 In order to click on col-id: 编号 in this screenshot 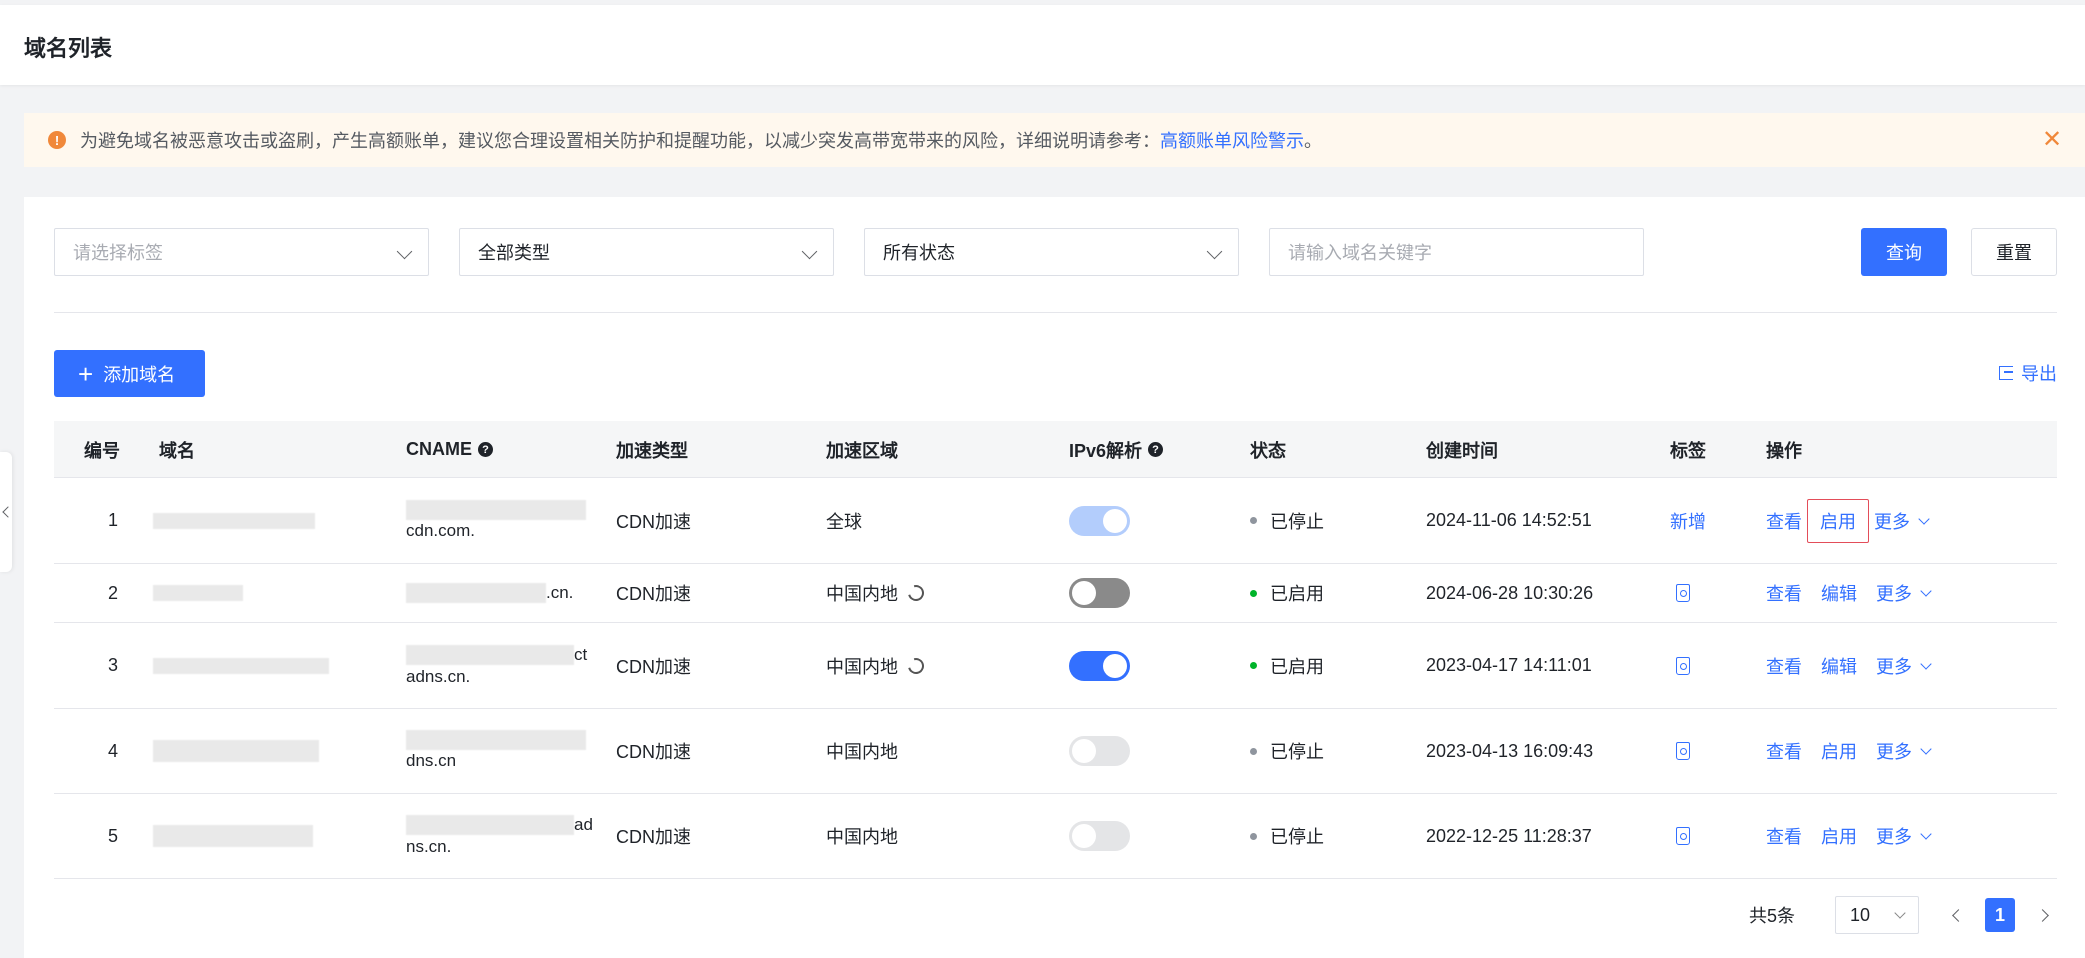, I will do `click(102, 450)`.